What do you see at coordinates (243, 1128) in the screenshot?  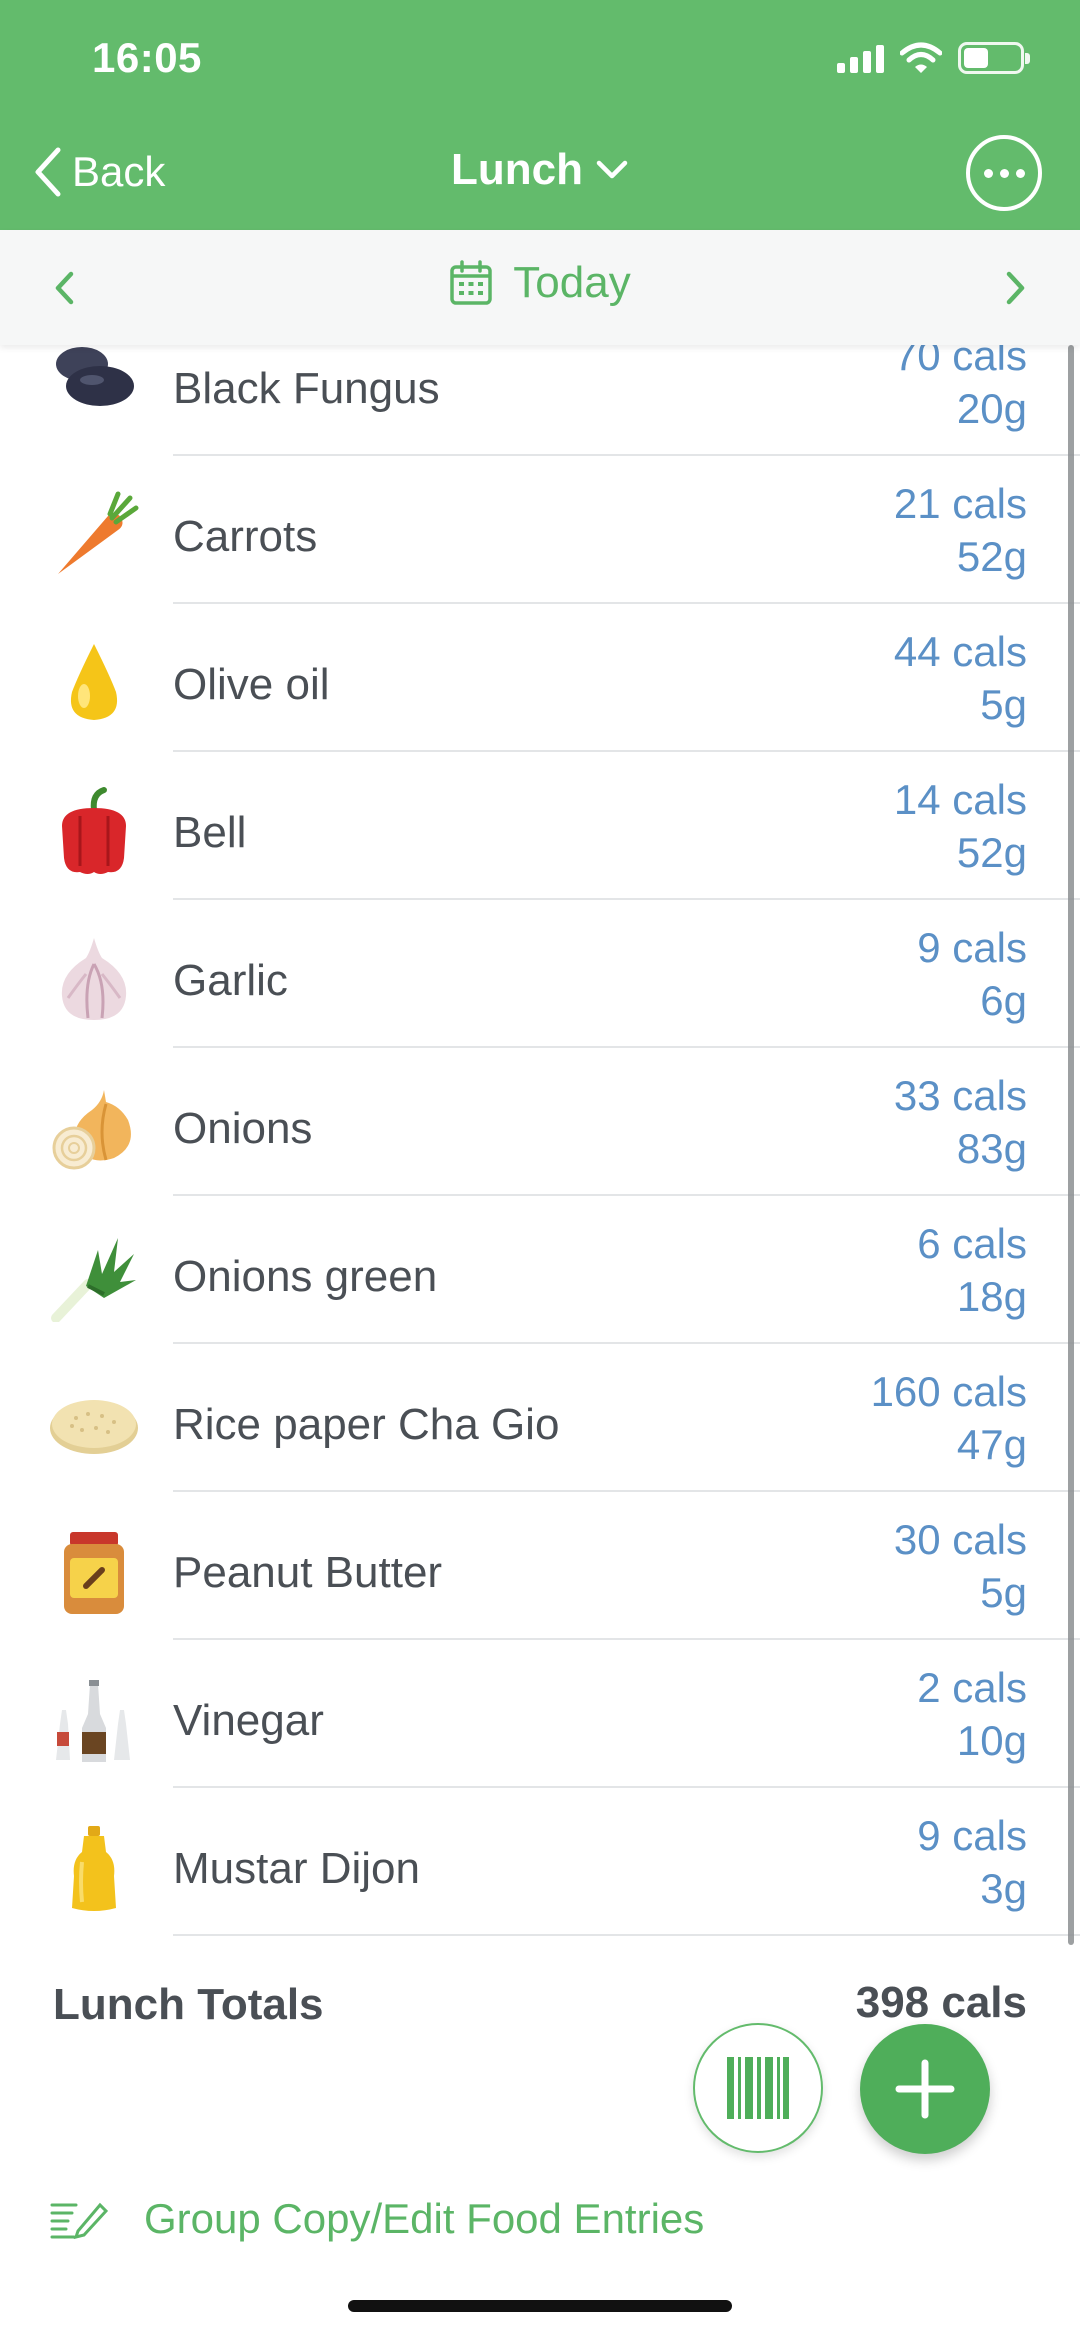 I see `food-name: Onions` at bounding box center [243, 1128].